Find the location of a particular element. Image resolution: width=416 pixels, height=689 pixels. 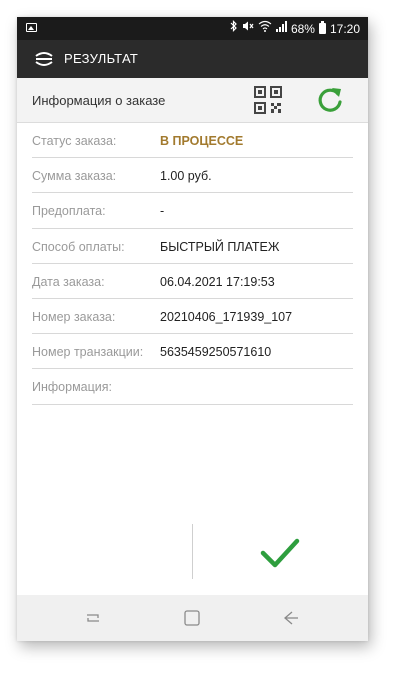

mute-icon is located at coordinates (248, 28).